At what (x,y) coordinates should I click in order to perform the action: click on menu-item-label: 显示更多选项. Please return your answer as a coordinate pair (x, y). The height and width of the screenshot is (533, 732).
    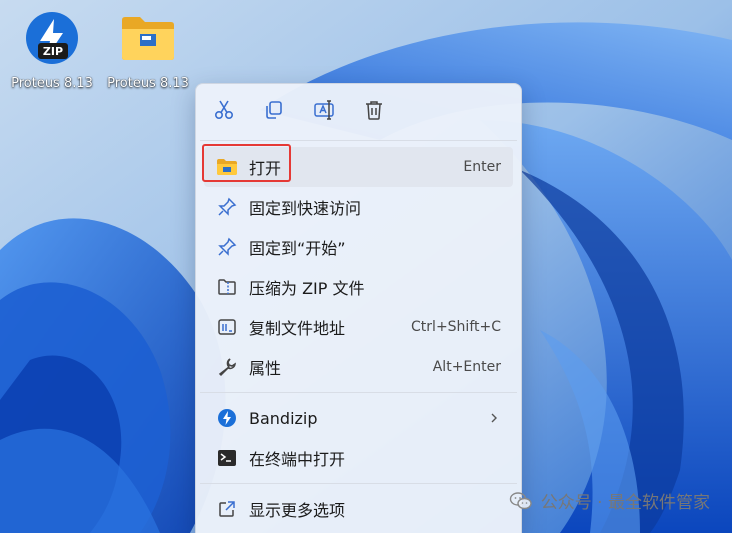
    Looking at the image, I should click on (297, 510).